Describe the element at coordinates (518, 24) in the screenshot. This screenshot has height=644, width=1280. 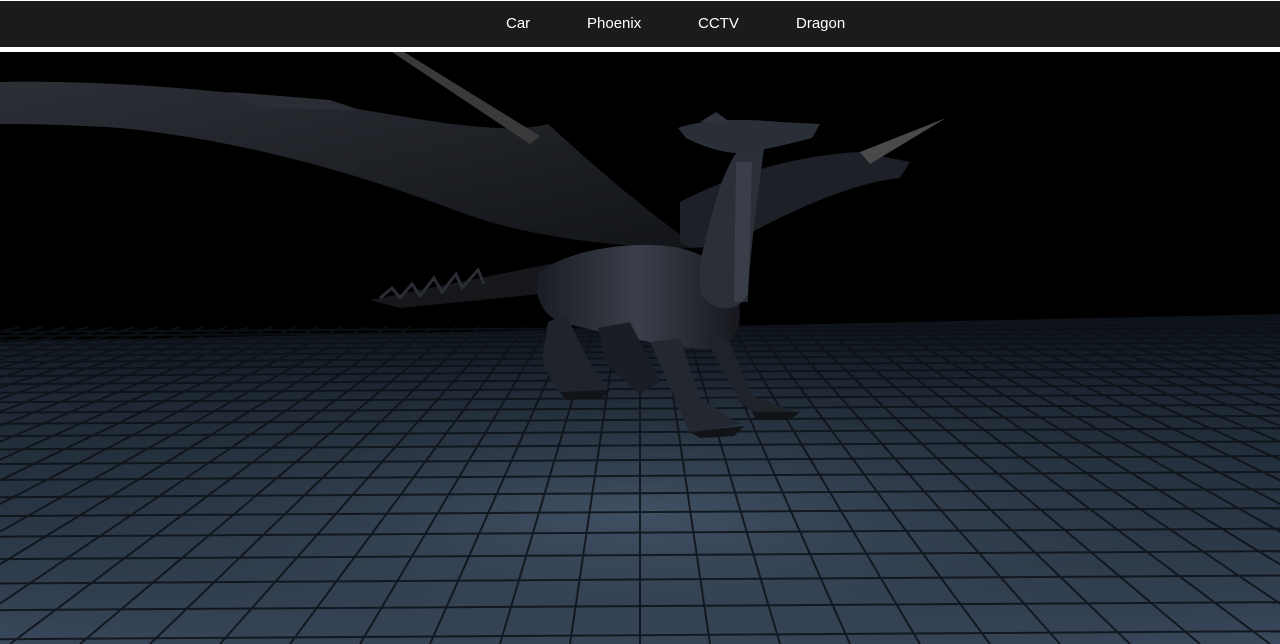
I see `nav-link-car: Car` at that location.